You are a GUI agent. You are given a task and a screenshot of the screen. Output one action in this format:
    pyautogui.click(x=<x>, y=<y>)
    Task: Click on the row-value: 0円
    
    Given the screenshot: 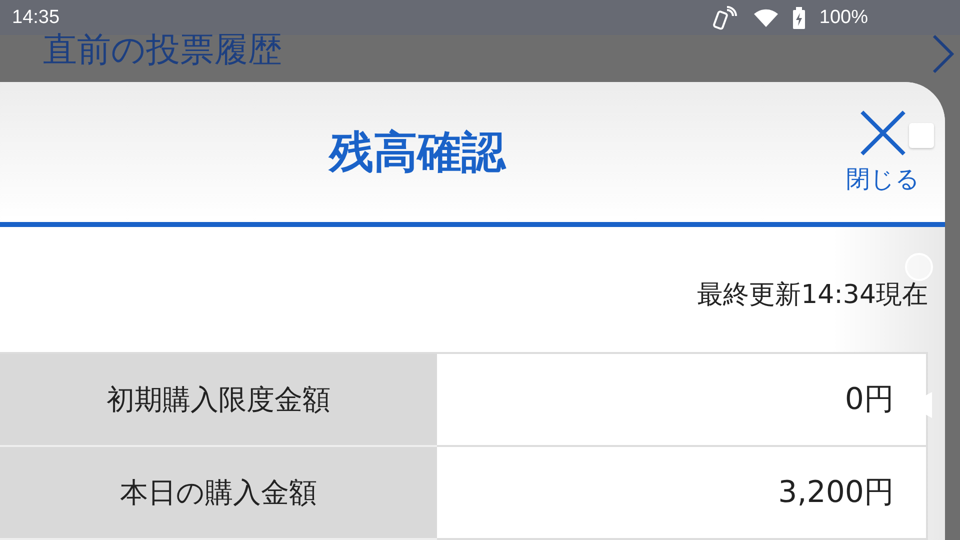 What is the action you would take?
    pyautogui.click(x=682, y=400)
    